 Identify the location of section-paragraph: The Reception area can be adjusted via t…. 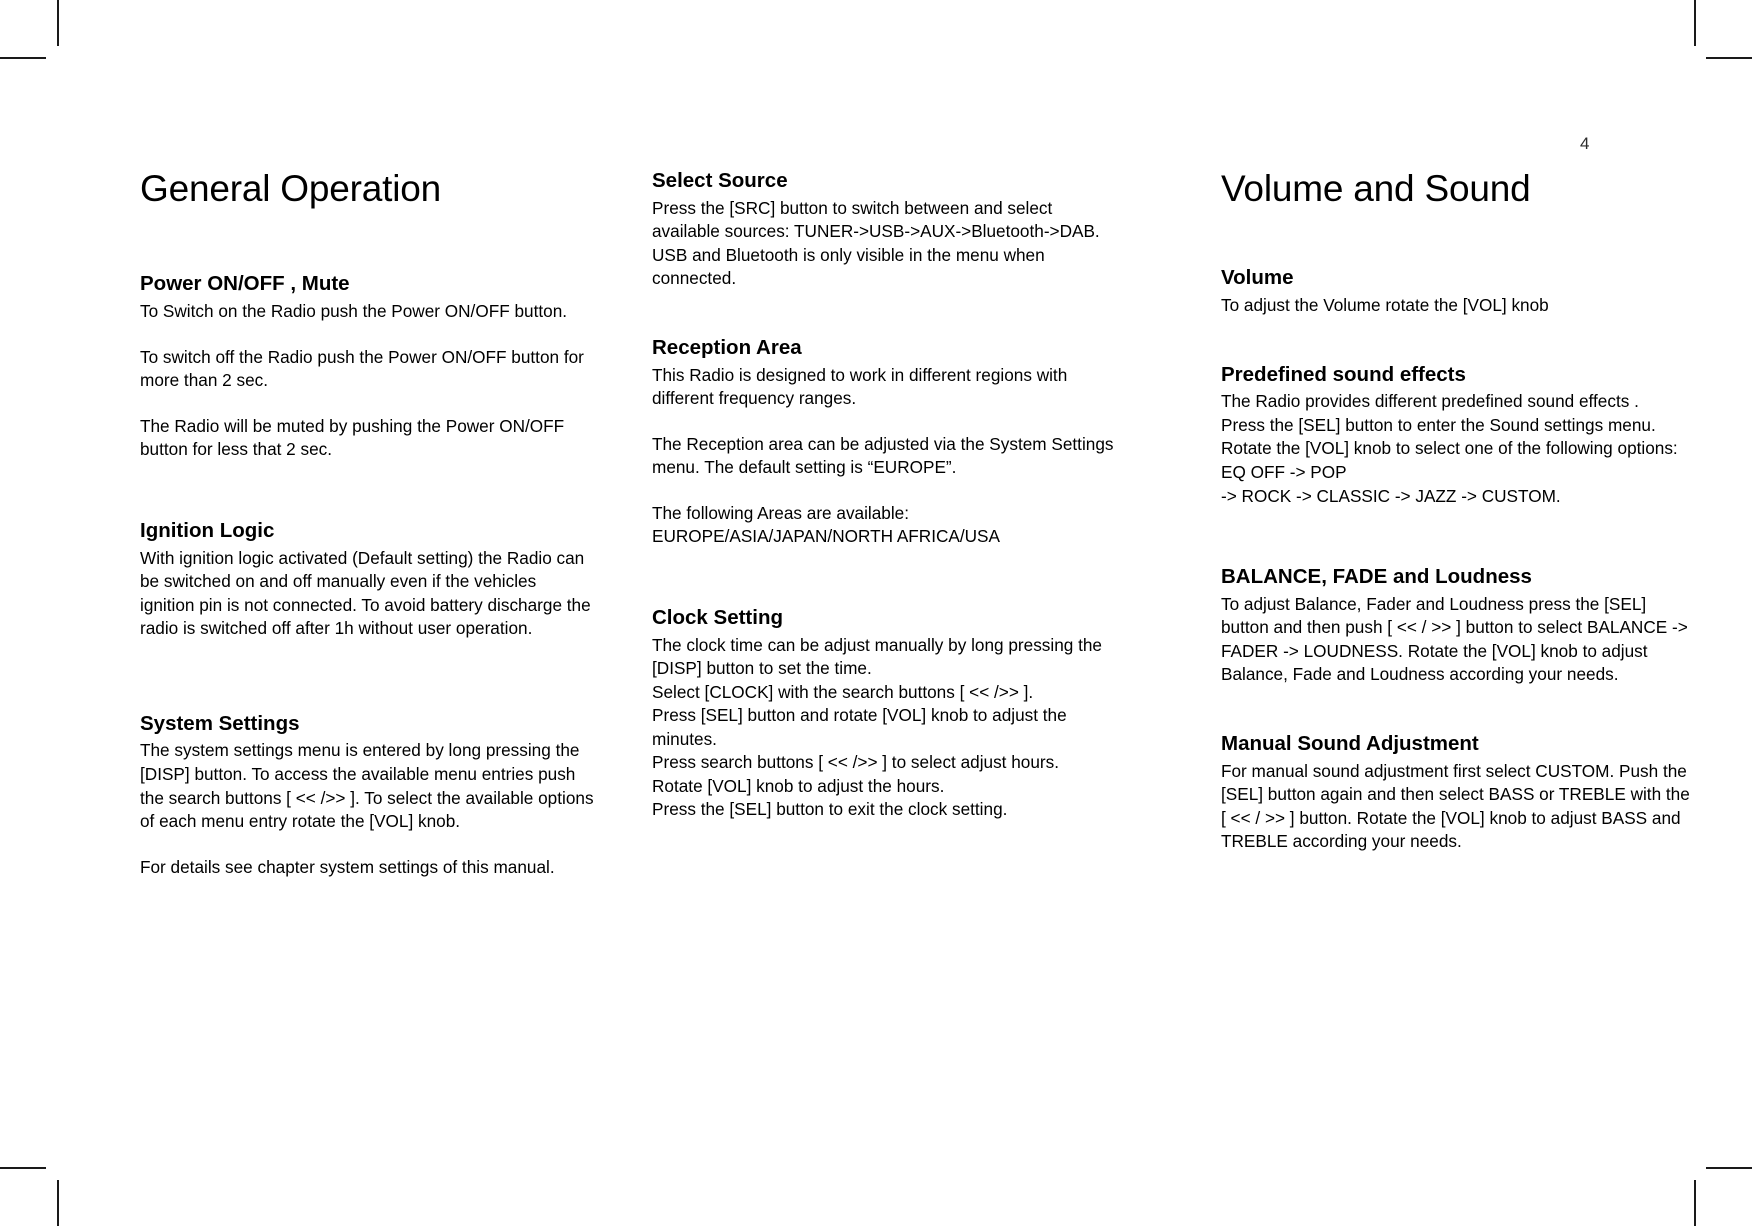
(883, 455).